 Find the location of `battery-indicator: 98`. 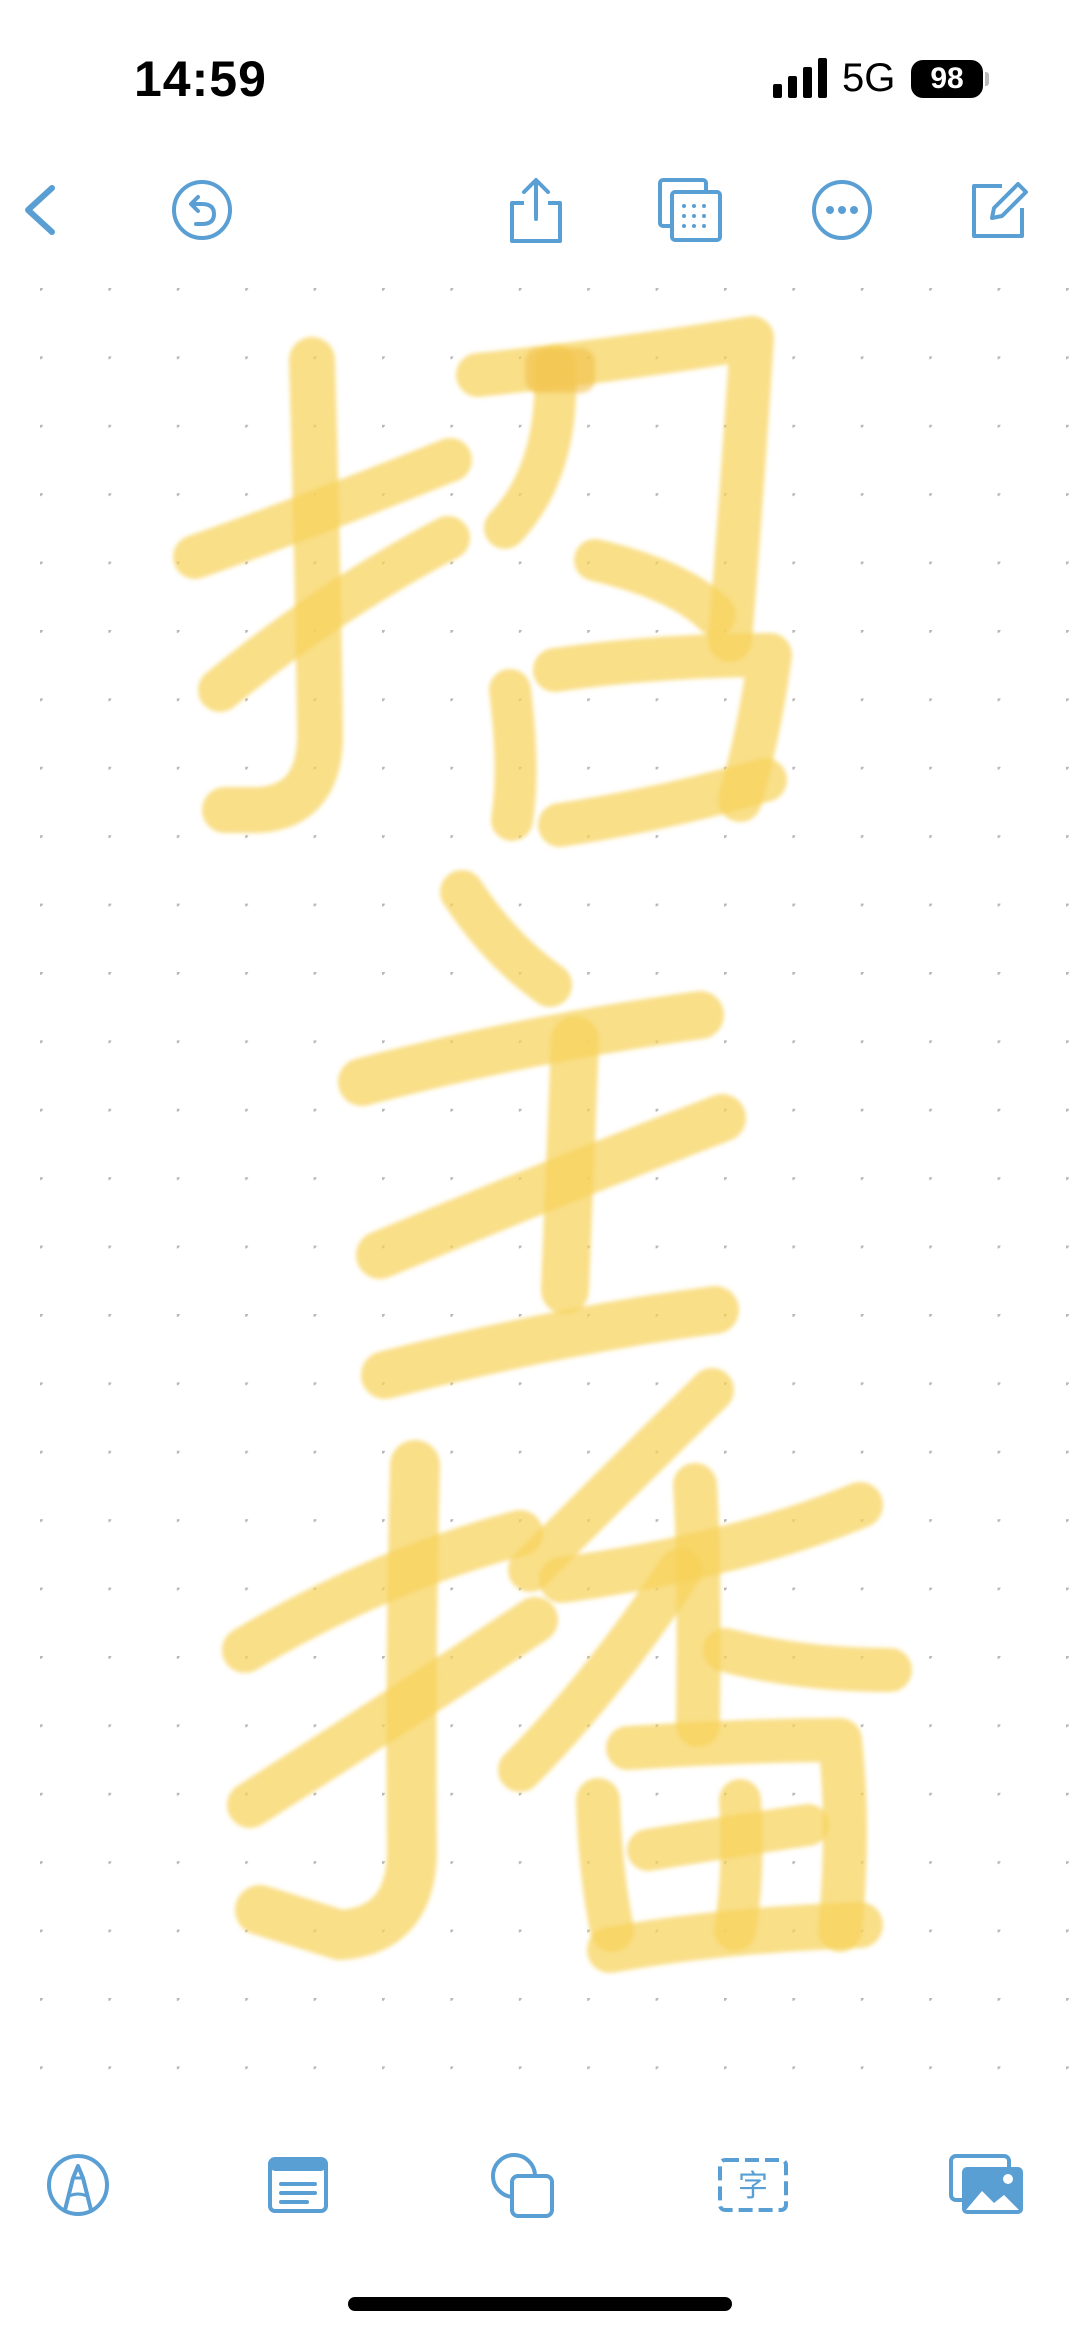

battery-indicator: 98 is located at coordinates (947, 79).